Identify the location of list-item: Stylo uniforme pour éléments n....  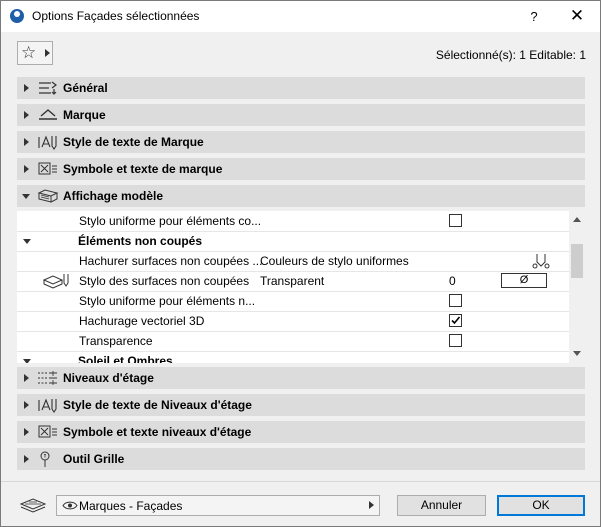
(293, 301).